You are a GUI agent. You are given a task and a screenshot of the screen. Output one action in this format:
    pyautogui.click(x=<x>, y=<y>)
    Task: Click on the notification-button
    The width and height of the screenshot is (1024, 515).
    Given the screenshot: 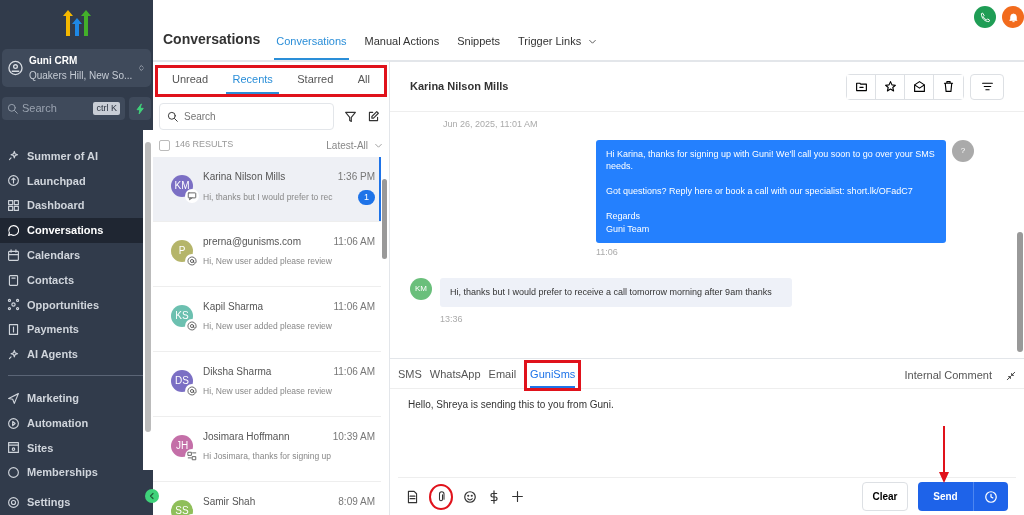 What is the action you would take?
    pyautogui.click(x=1013, y=17)
    